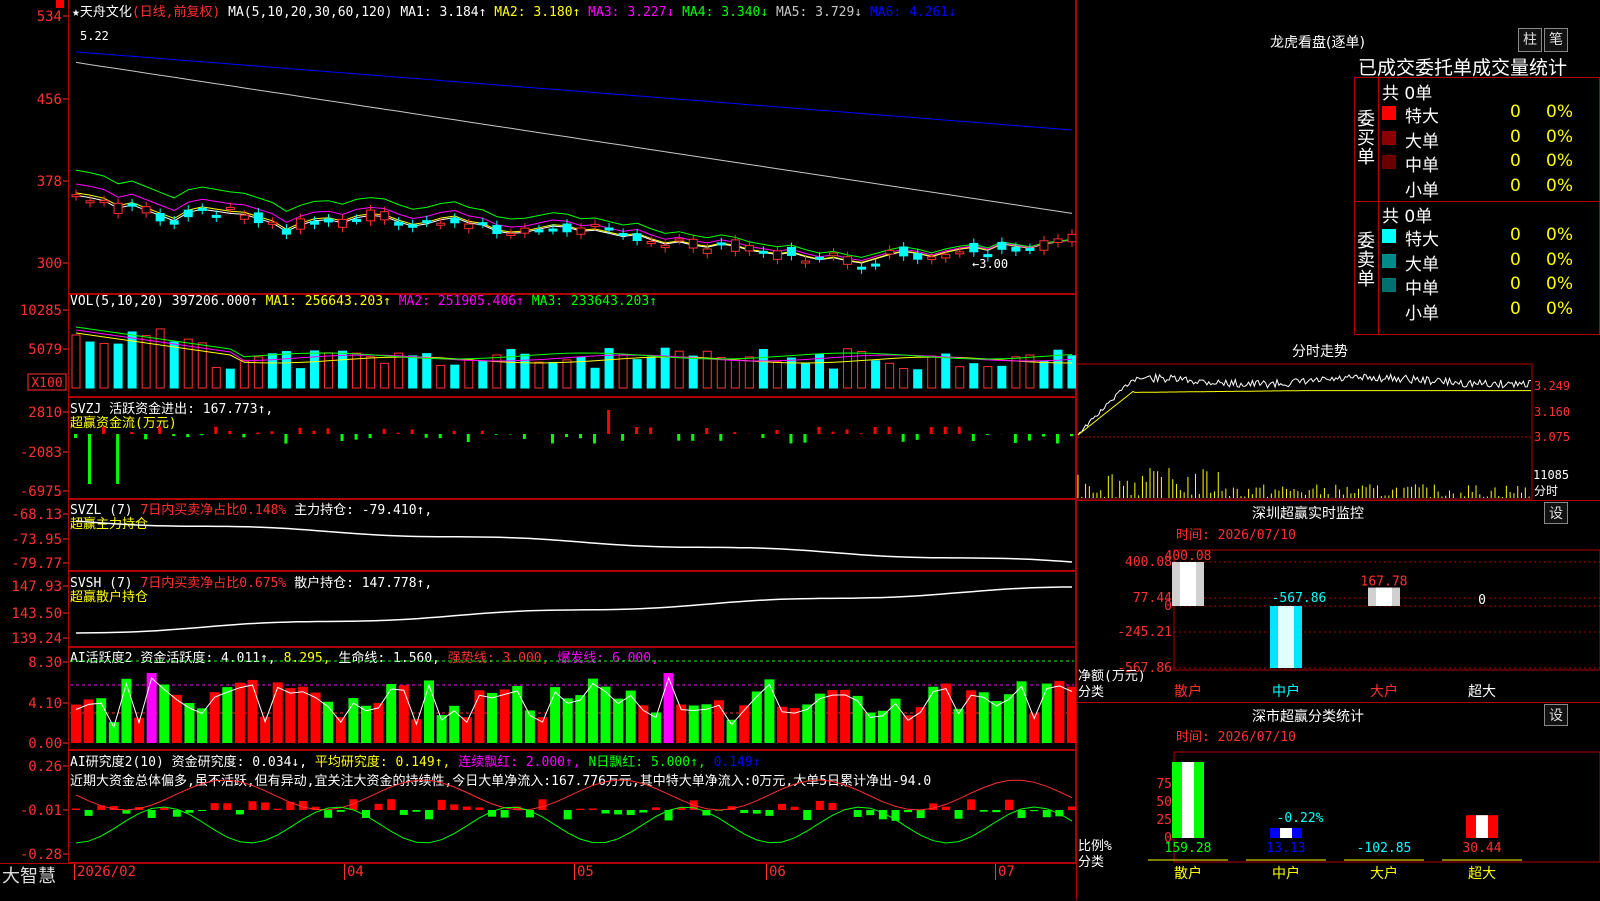  What do you see at coordinates (1422, 163) in the screenshot?
I see `order-type: 中单` at bounding box center [1422, 163].